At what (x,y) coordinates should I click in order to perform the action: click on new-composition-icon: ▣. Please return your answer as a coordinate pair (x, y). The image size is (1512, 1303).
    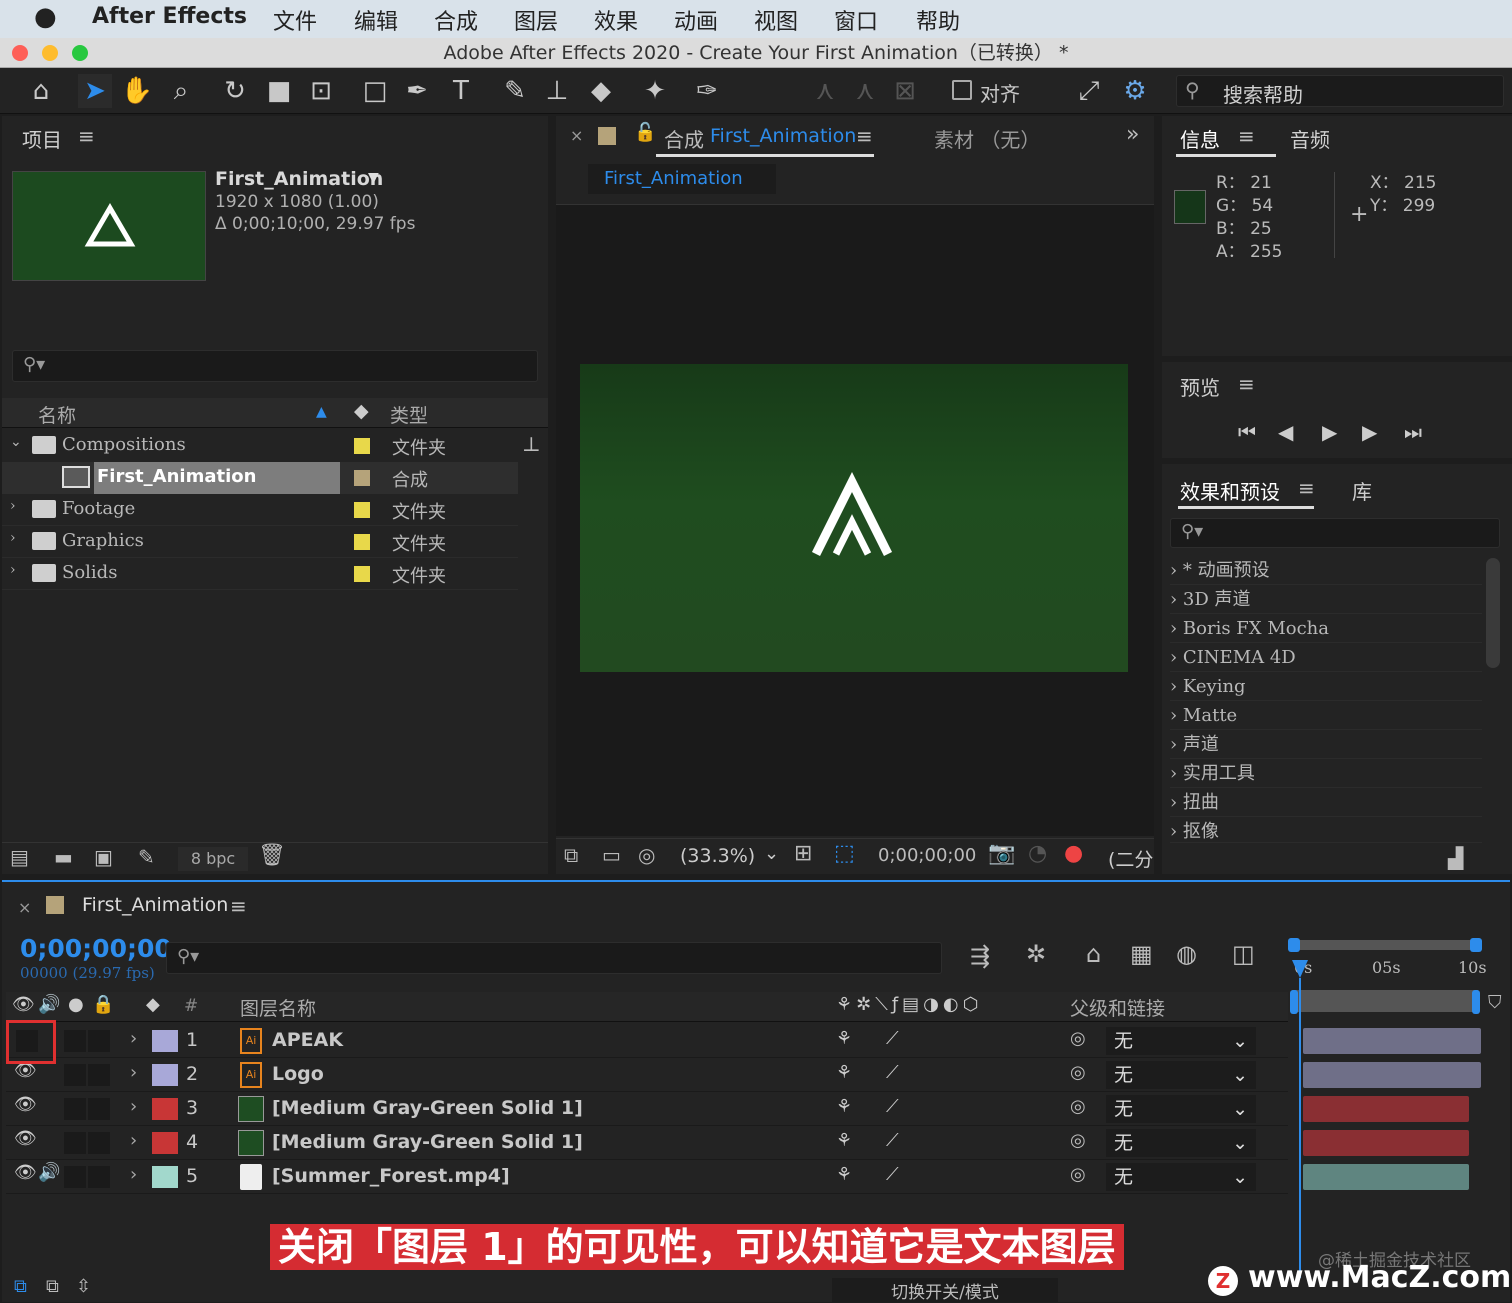
    Looking at the image, I should click on (103, 857).